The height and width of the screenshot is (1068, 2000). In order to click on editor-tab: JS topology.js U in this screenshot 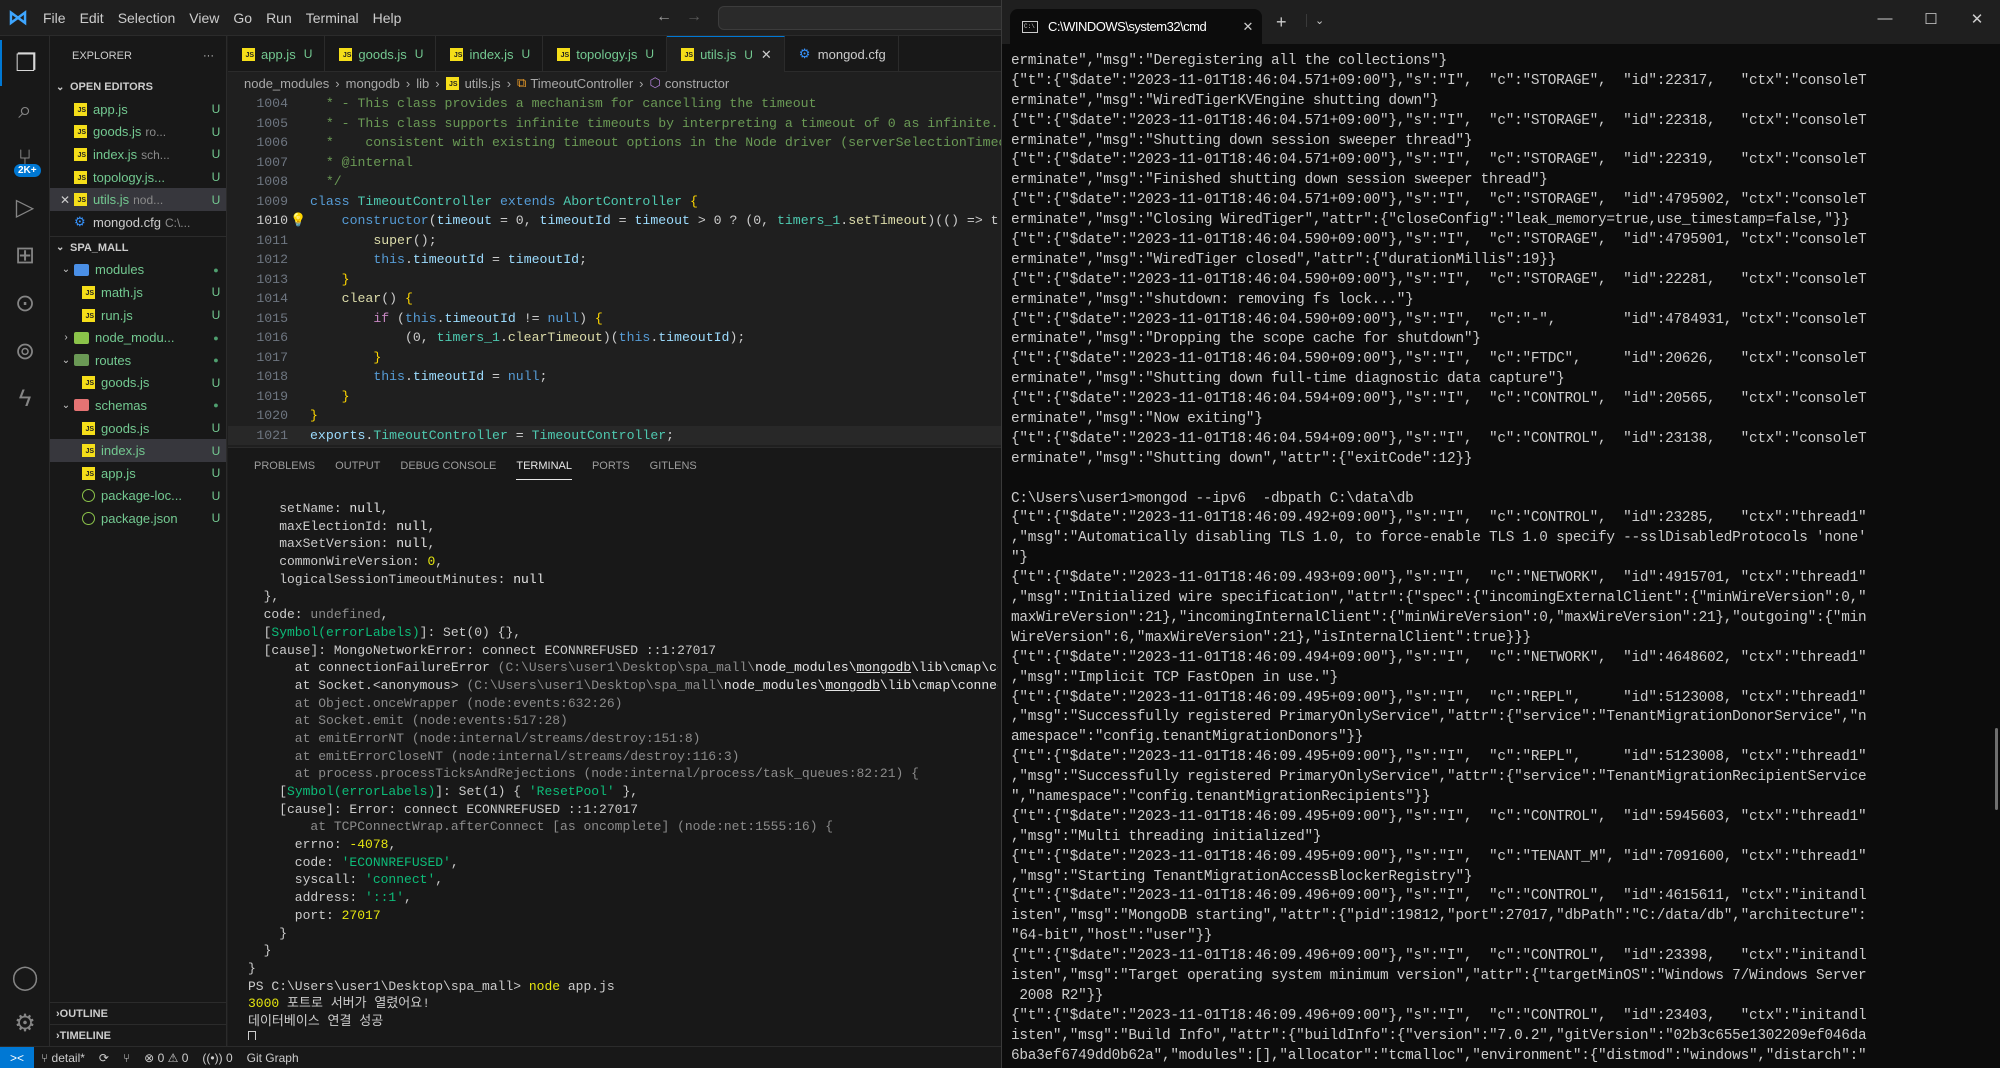, I will do `click(605, 54)`.